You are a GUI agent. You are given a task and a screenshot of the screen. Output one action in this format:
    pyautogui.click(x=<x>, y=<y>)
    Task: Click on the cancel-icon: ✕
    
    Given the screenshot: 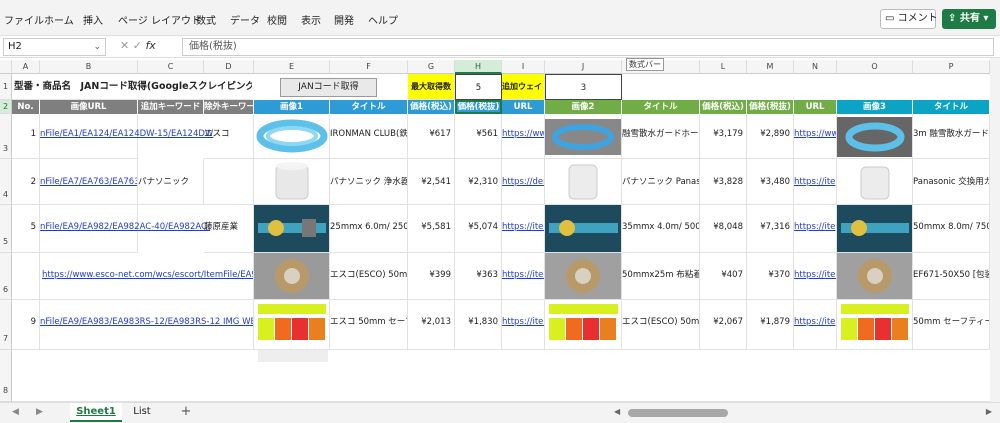 What is the action you would take?
    pyautogui.click(x=124, y=45)
    